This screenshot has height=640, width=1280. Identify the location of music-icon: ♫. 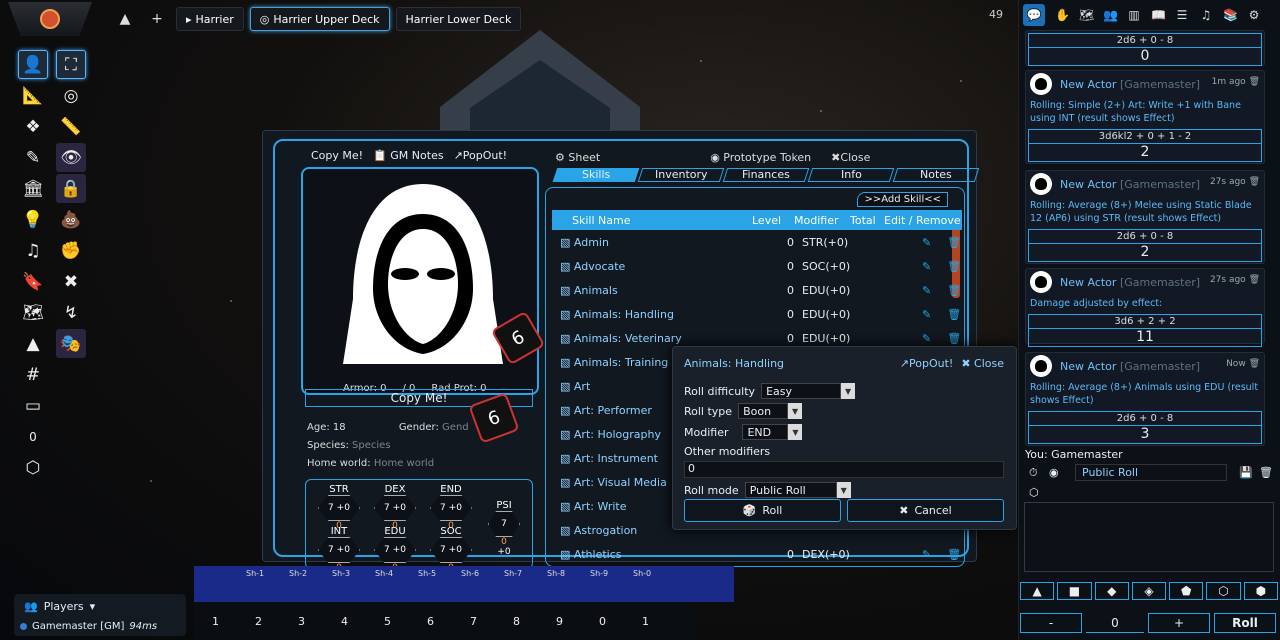
(33, 250).